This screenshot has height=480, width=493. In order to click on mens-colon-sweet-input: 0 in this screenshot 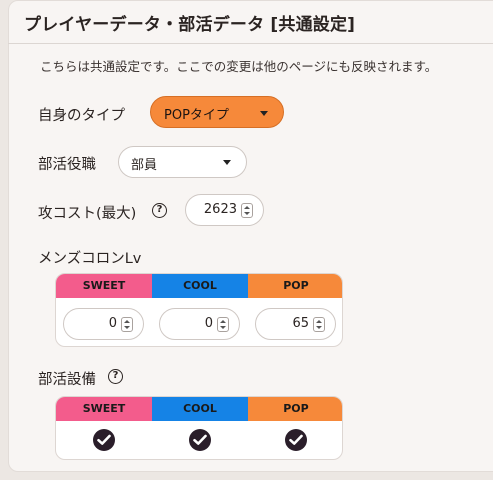, I will do `click(103, 324)`.